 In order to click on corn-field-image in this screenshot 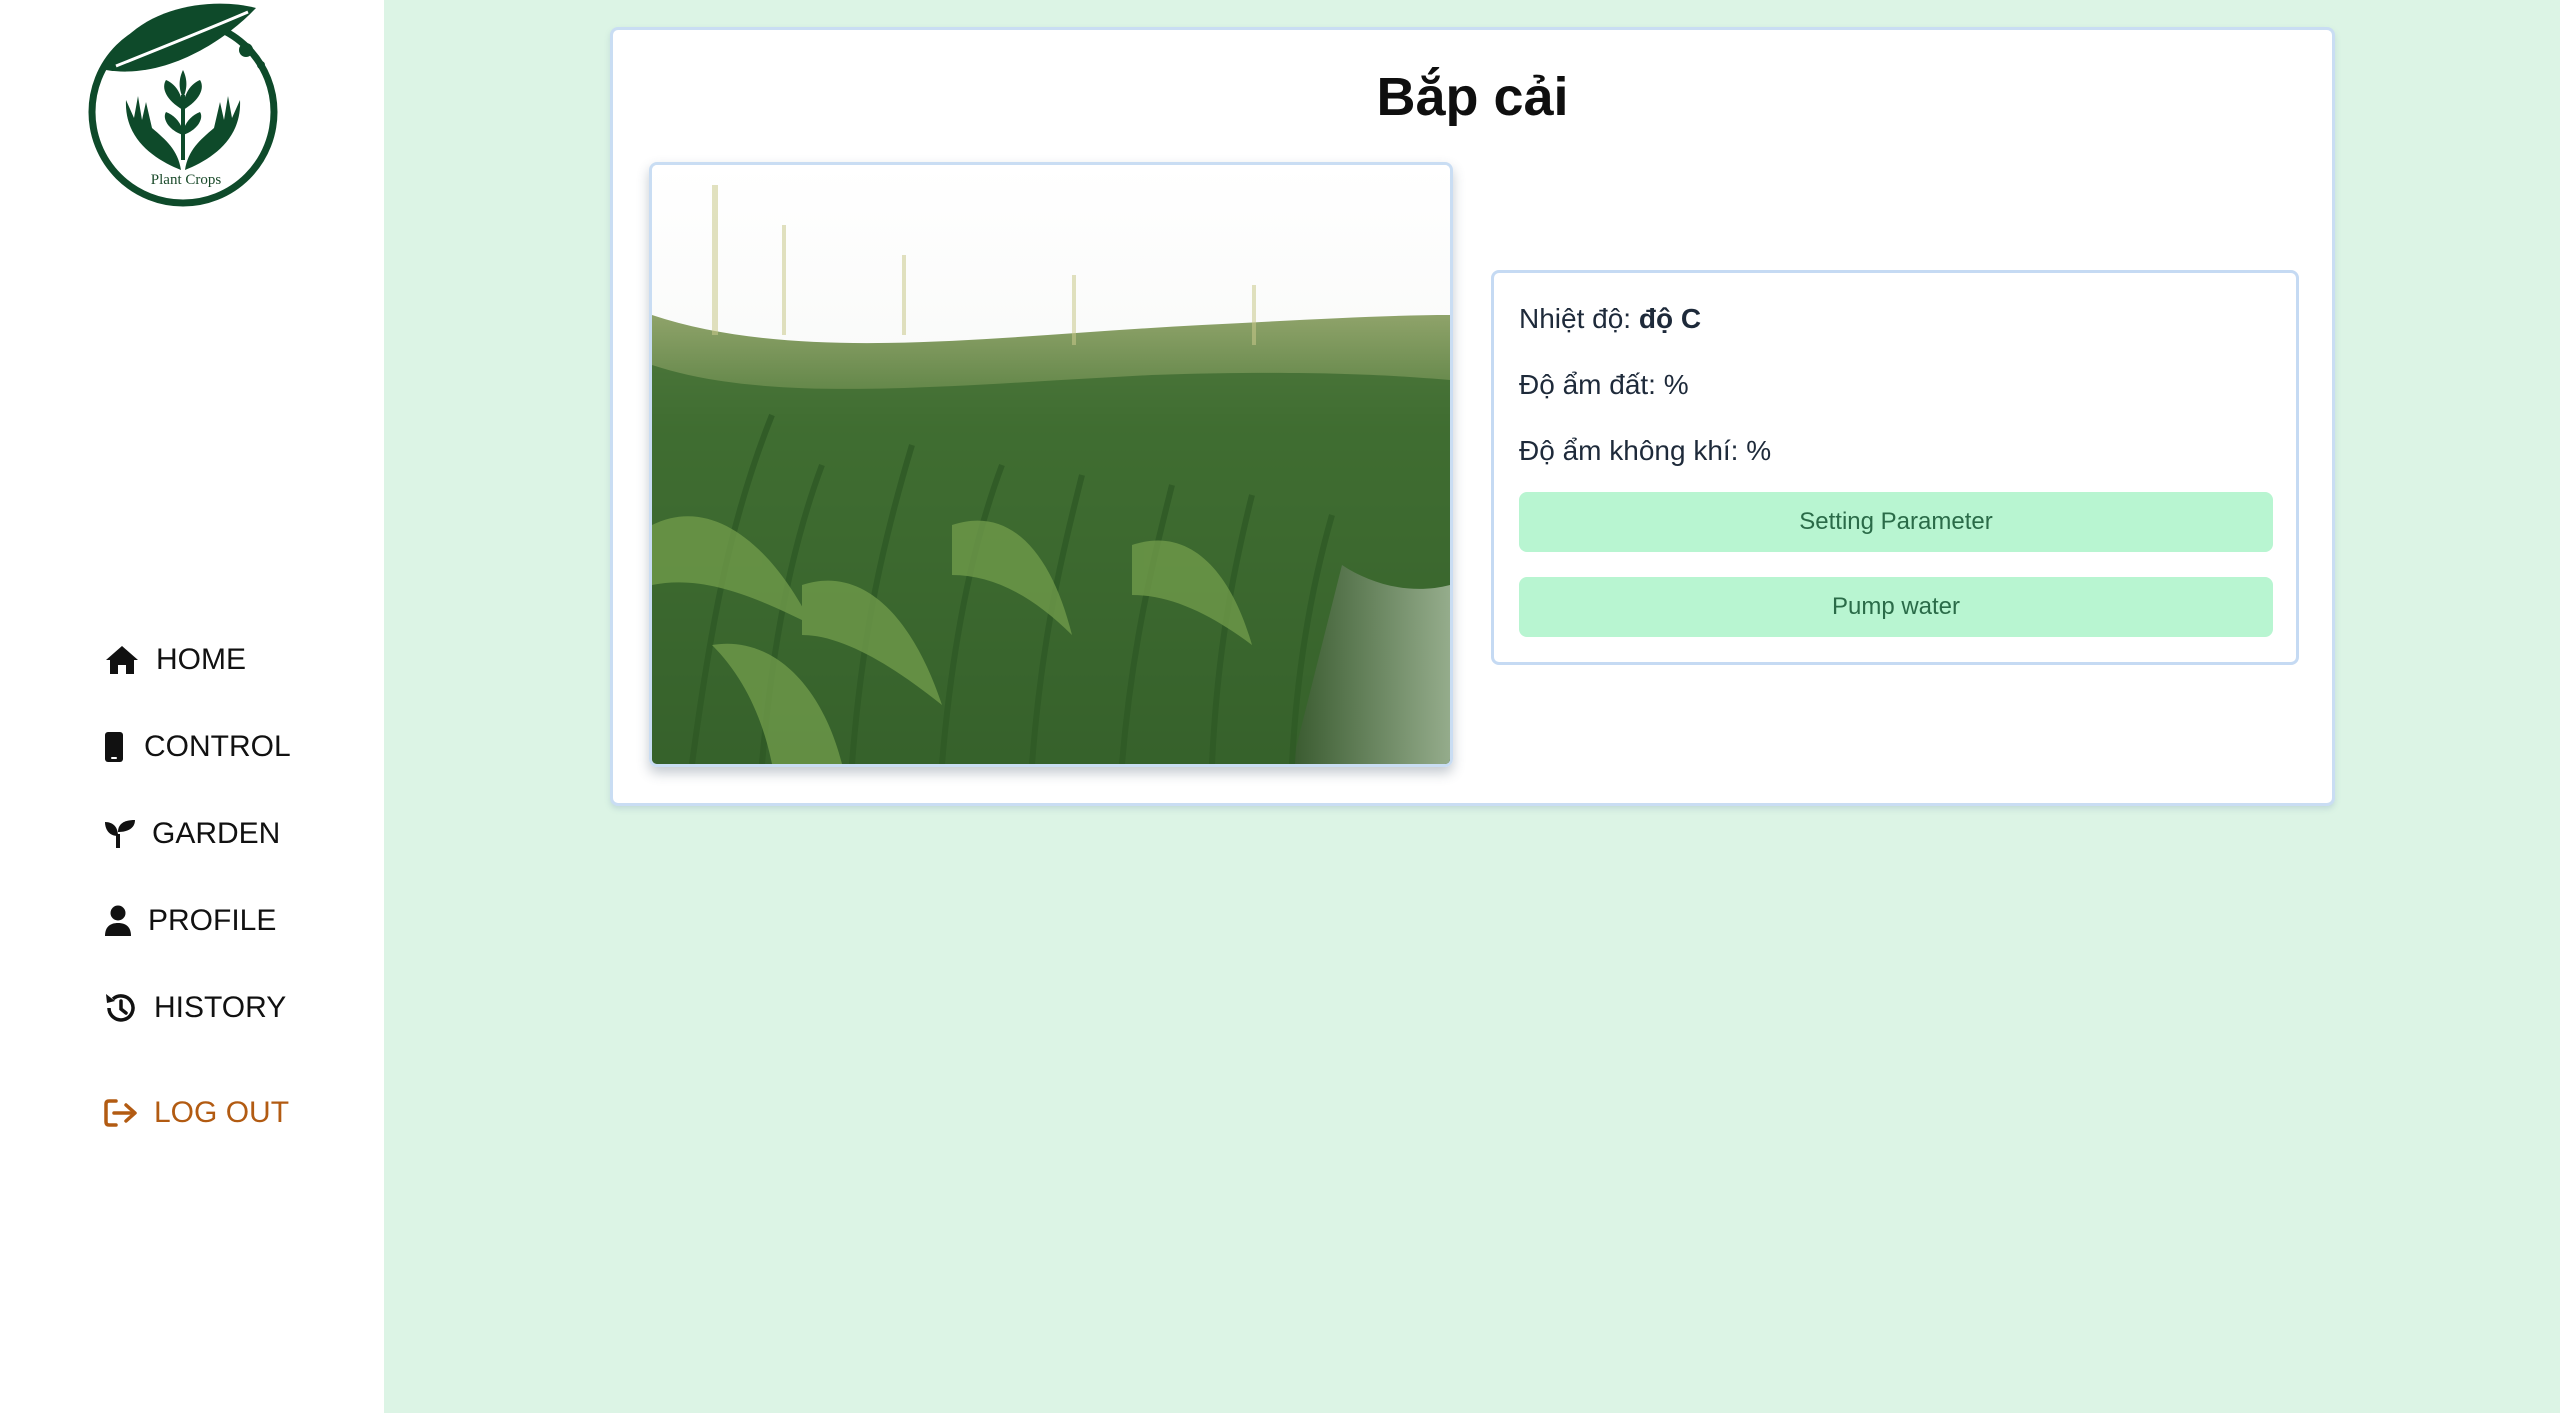, I will do `click(1051, 464)`.